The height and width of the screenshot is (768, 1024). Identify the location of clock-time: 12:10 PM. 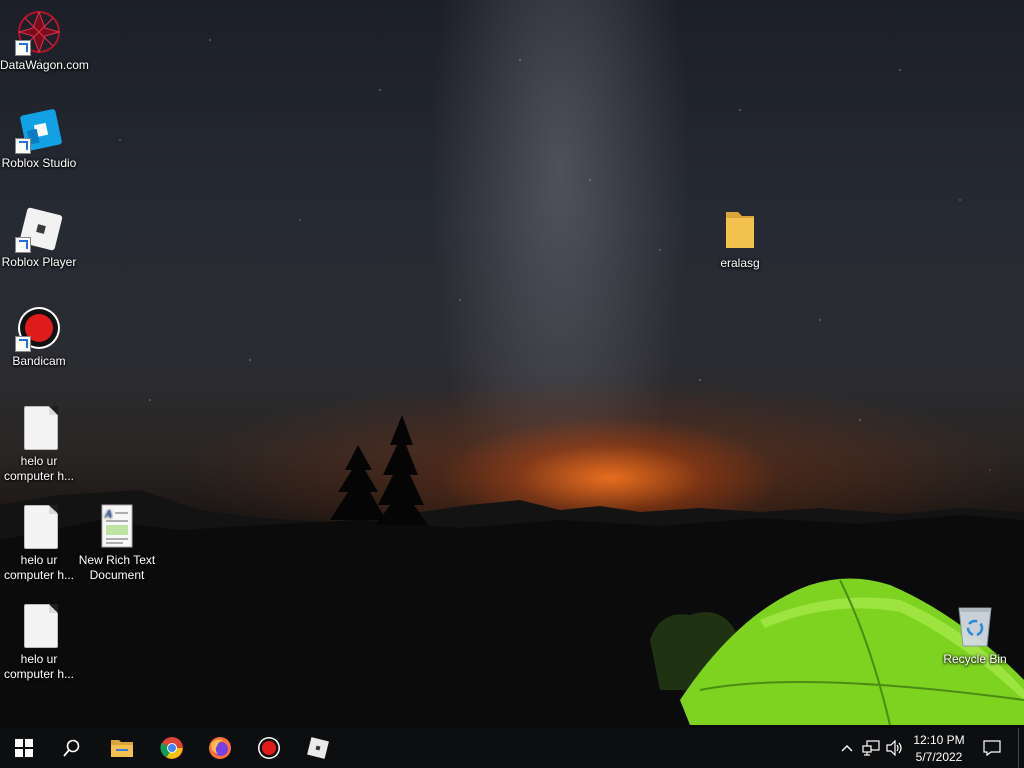
(939, 740).